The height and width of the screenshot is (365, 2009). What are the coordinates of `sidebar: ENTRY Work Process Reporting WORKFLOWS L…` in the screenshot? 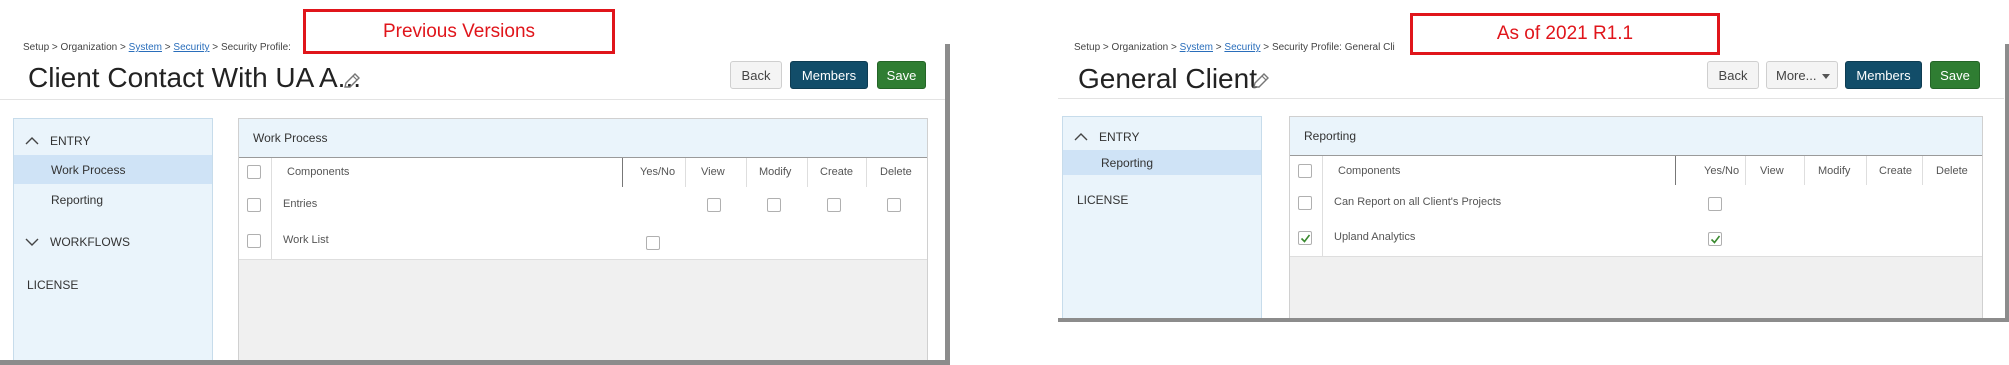 It's located at (113, 241).